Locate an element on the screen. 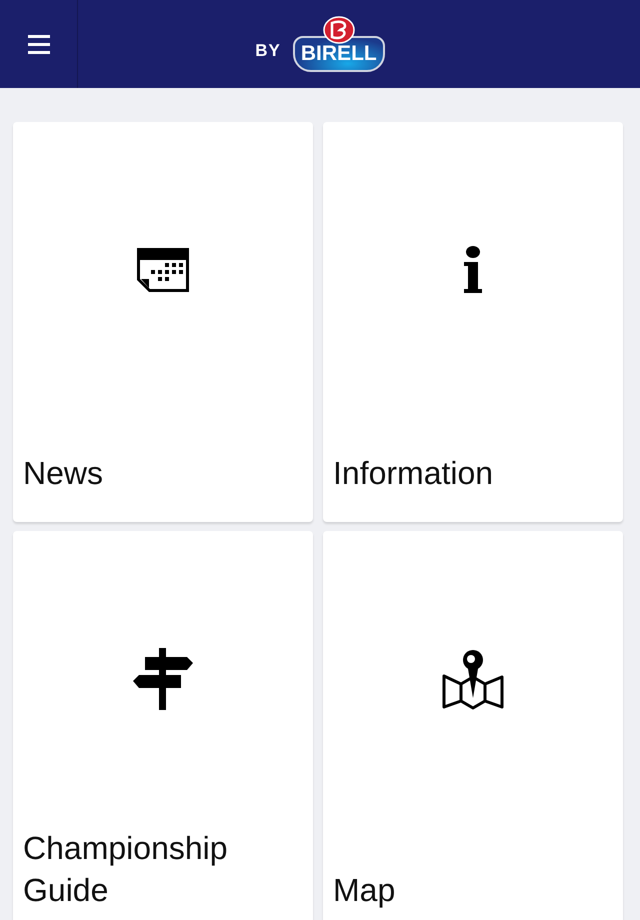  info-icon is located at coordinates (473, 270).